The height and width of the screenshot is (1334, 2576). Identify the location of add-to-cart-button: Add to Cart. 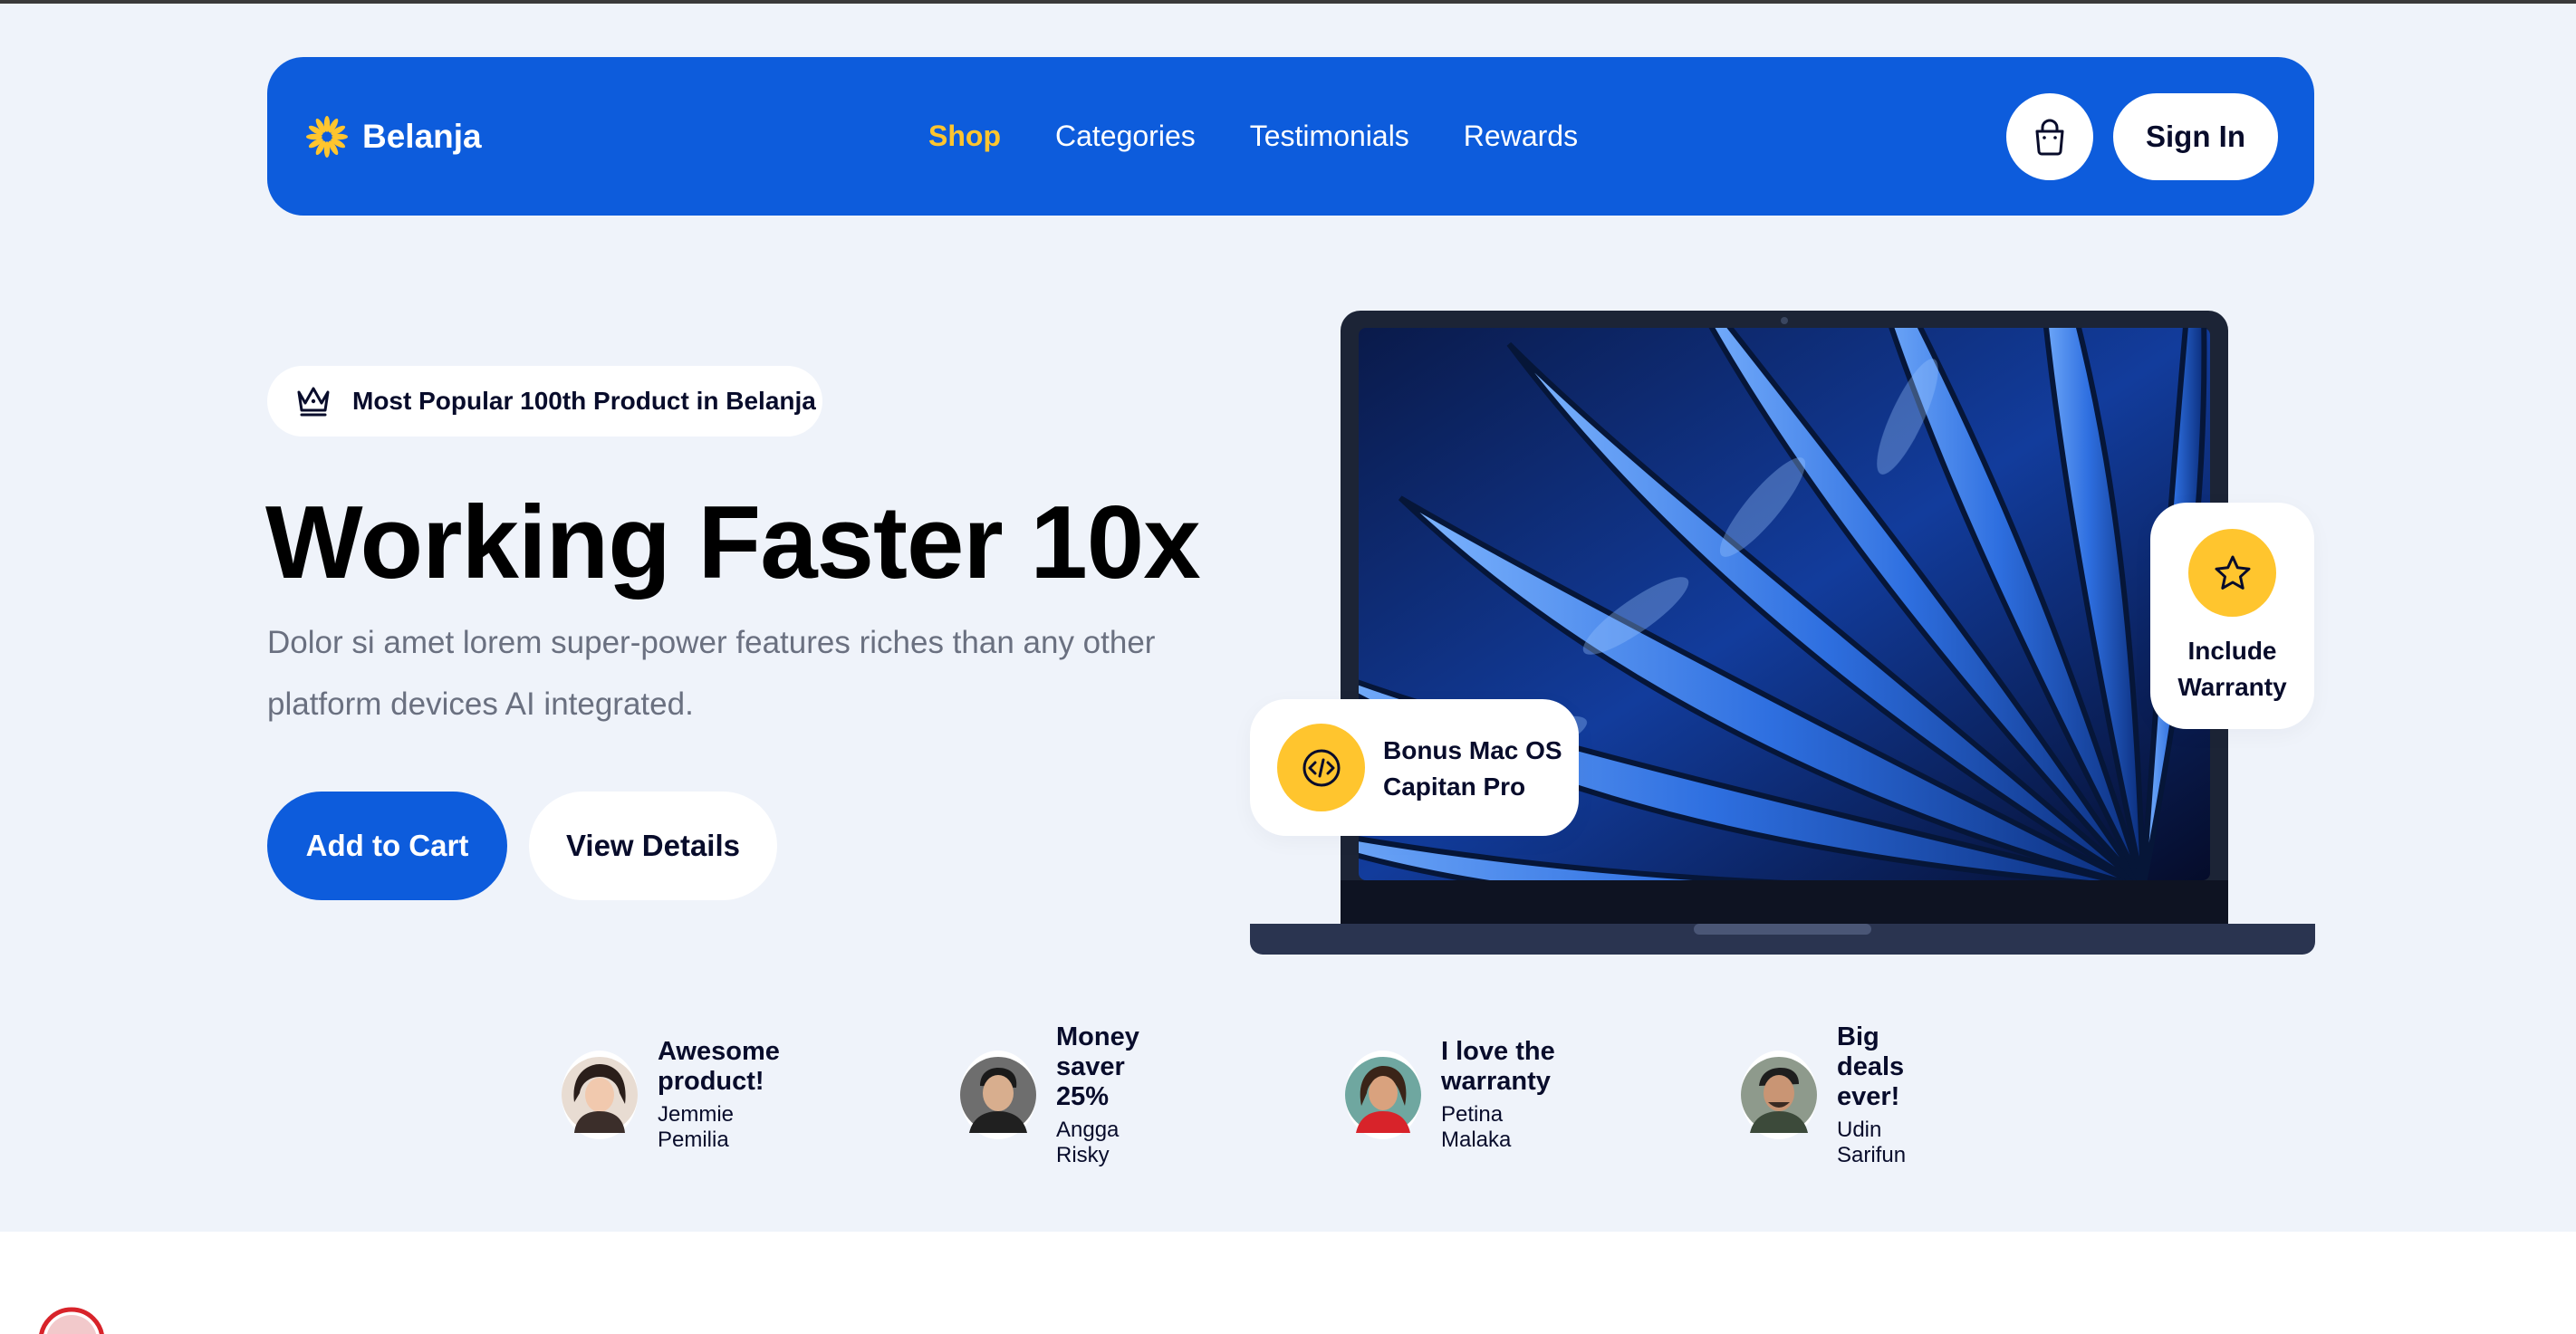
(387, 846).